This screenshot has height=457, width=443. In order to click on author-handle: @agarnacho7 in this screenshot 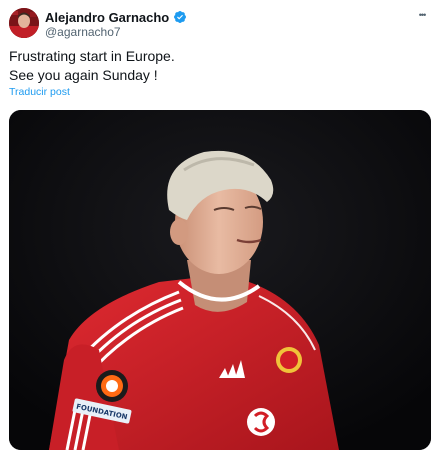, I will do `click(83, 32)`.